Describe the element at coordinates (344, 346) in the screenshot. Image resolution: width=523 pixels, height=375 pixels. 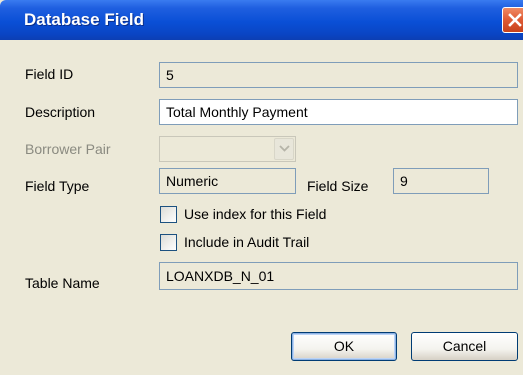
I see `ok-button: OK` at that location.